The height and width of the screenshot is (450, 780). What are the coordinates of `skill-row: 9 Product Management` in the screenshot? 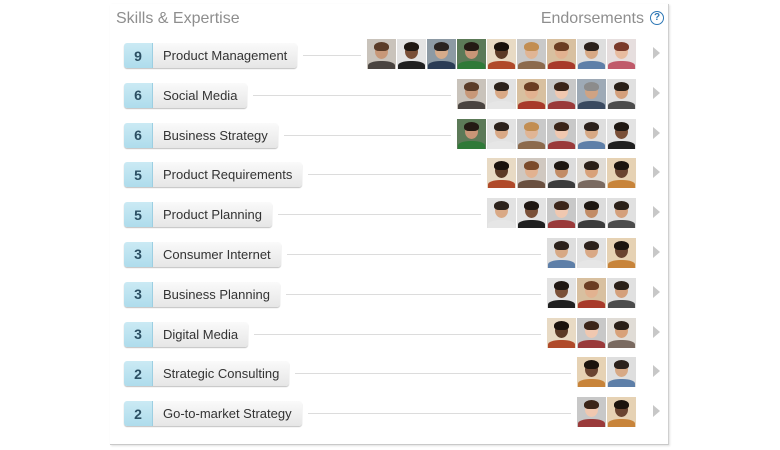 It's located at (389, 54).